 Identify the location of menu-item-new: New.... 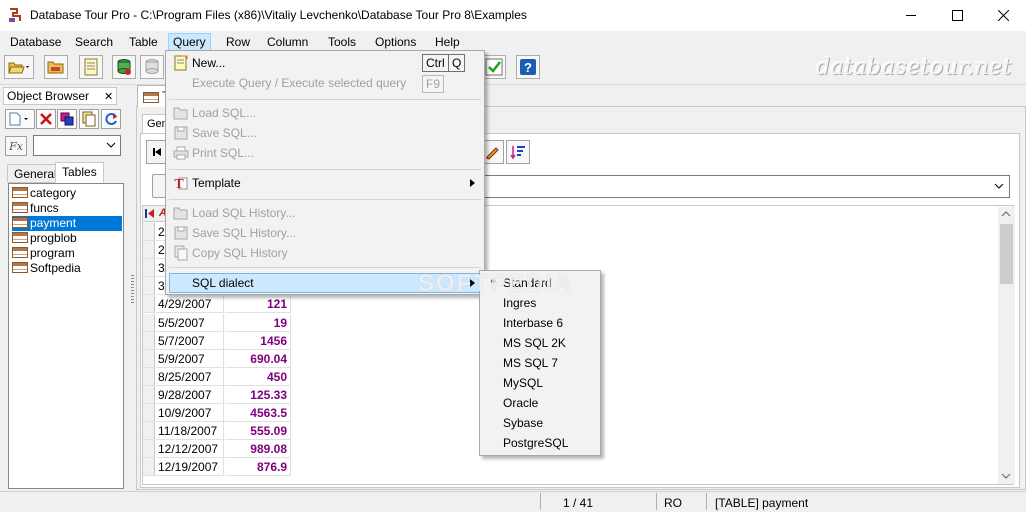
(208, 63).